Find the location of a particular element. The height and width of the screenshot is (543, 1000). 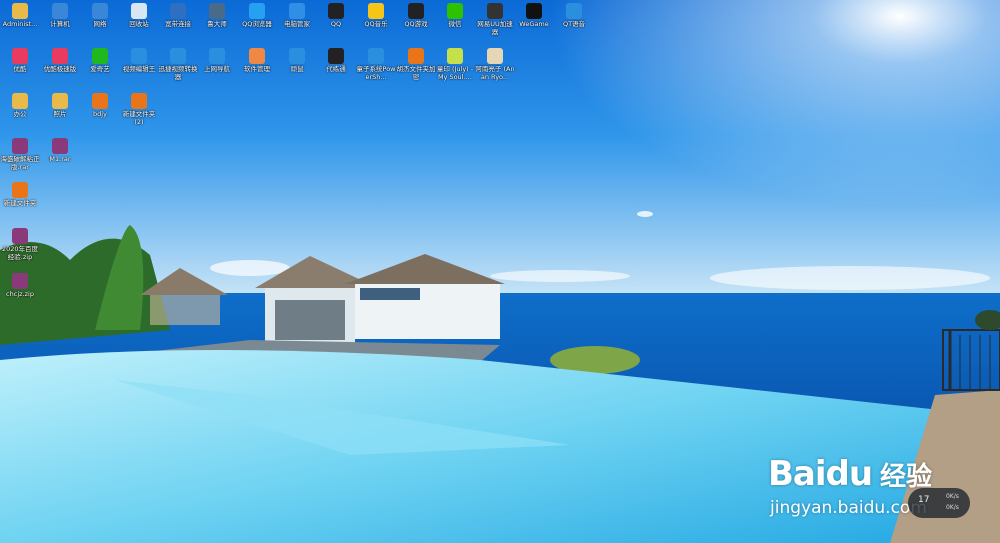

ludashi-icon: 鲁大师 is located at coordinates (217, 16).